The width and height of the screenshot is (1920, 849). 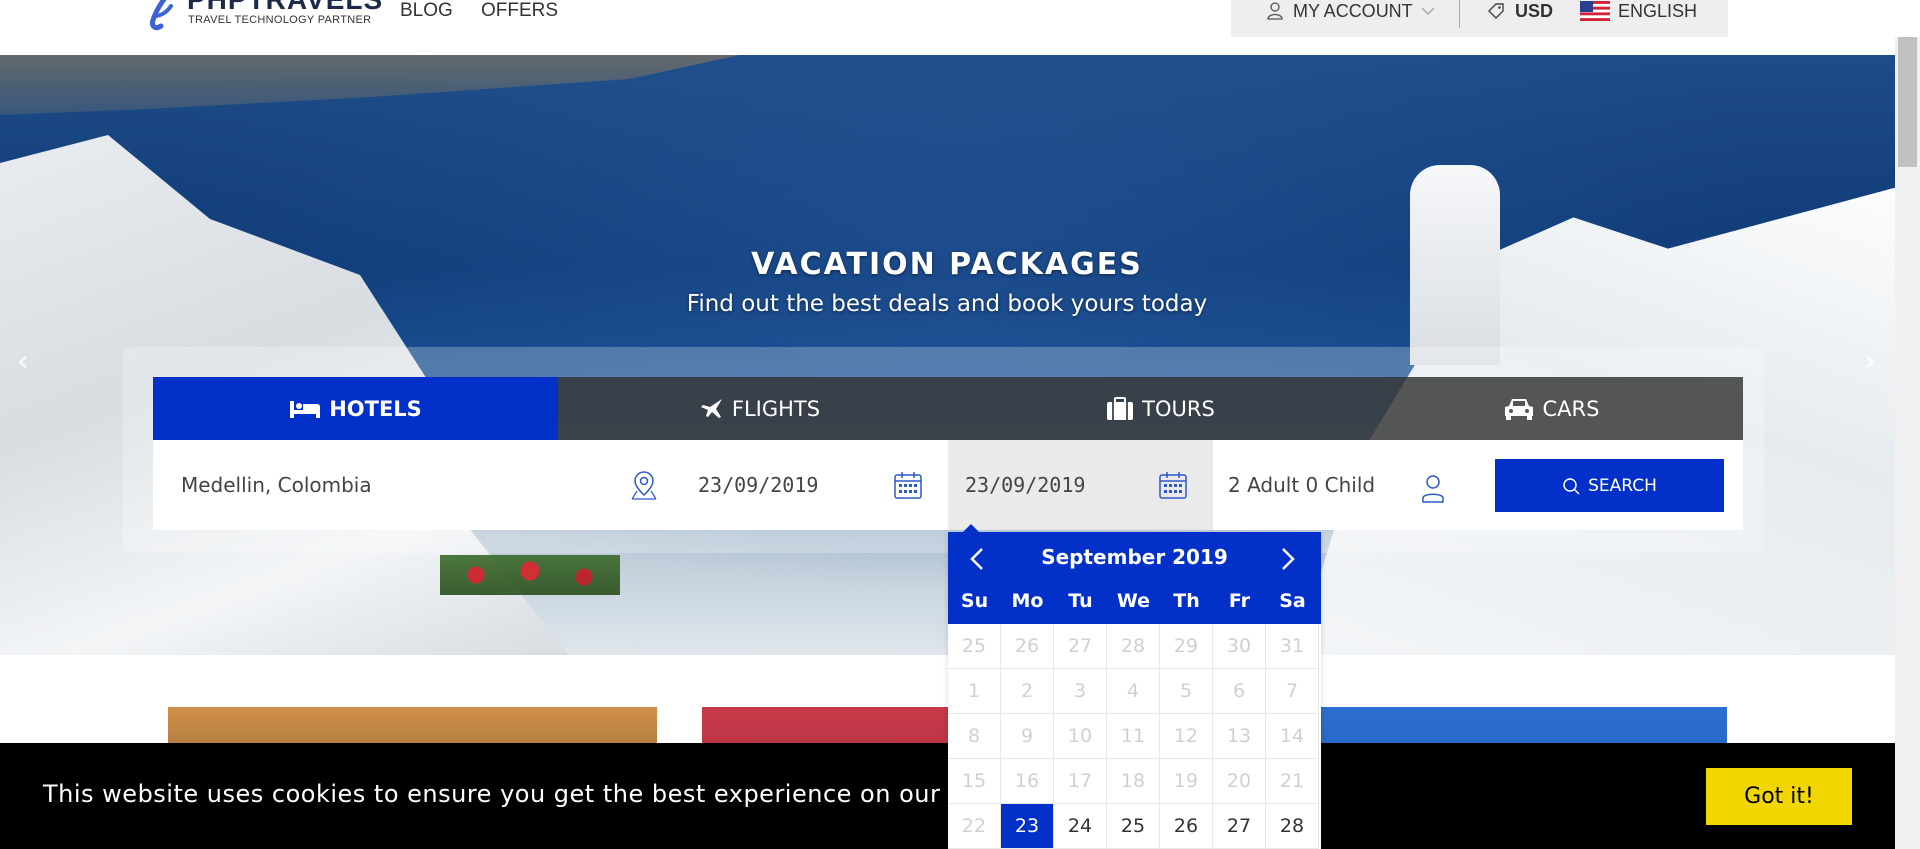 I want to click on checkin-field, so click(x=833, y=485).